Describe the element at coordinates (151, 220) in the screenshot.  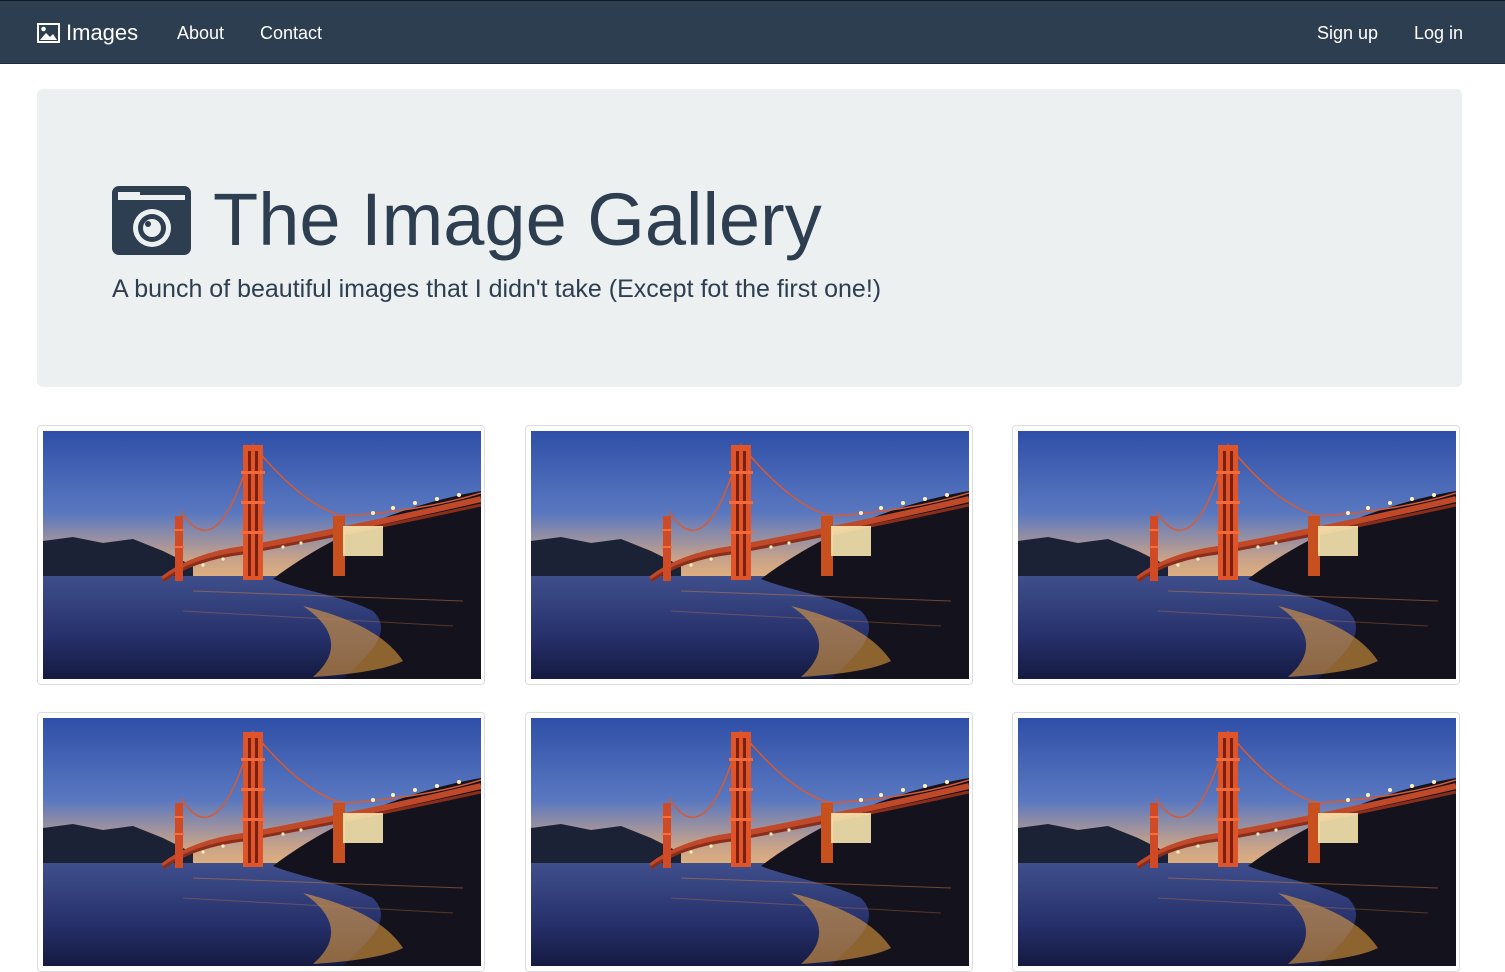
I see `camera-icon` at that location.